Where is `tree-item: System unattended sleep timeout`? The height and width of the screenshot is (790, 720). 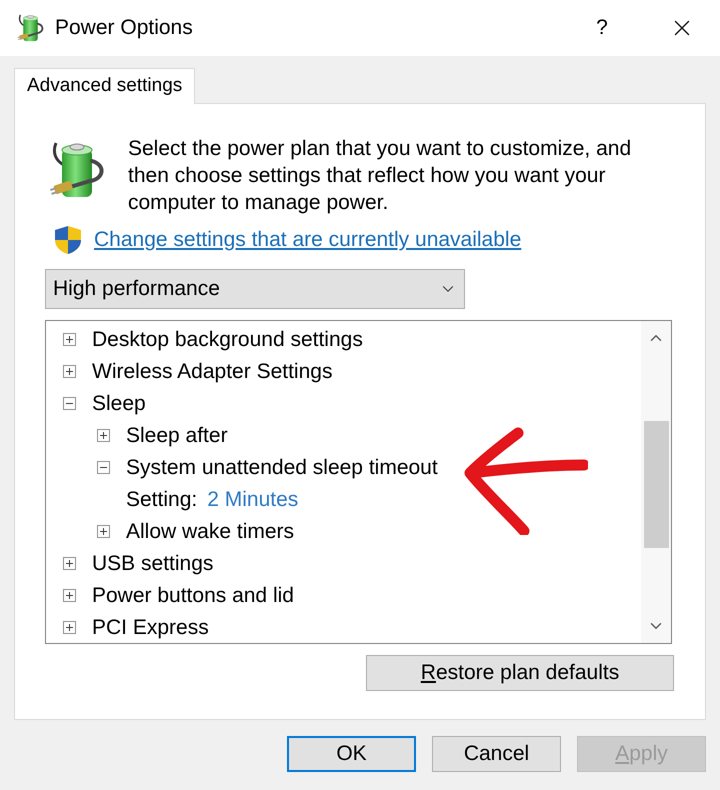 tree-item: System unattended sleep timeout is located at coordinates (282, 467).